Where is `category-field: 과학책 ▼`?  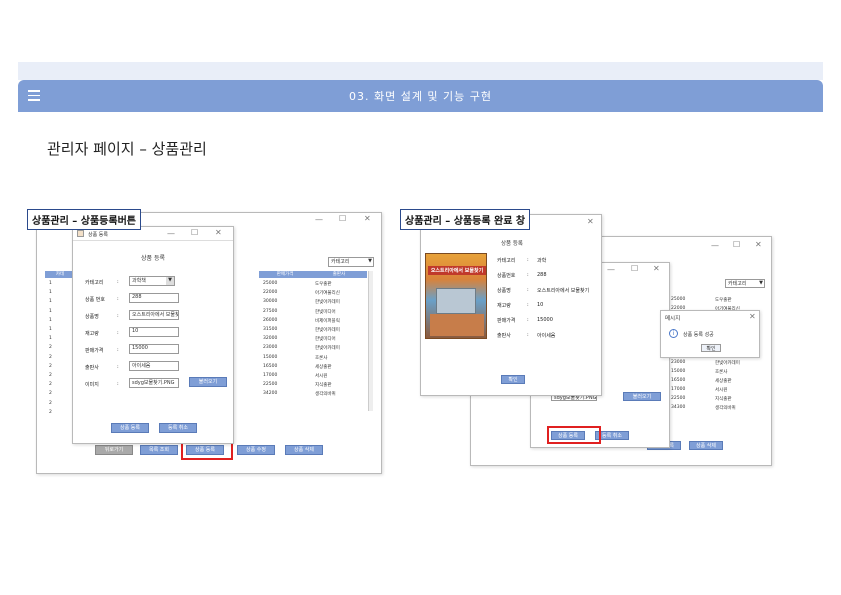 category-field: 과학책 ▼ is located at coordinates (152, 281).